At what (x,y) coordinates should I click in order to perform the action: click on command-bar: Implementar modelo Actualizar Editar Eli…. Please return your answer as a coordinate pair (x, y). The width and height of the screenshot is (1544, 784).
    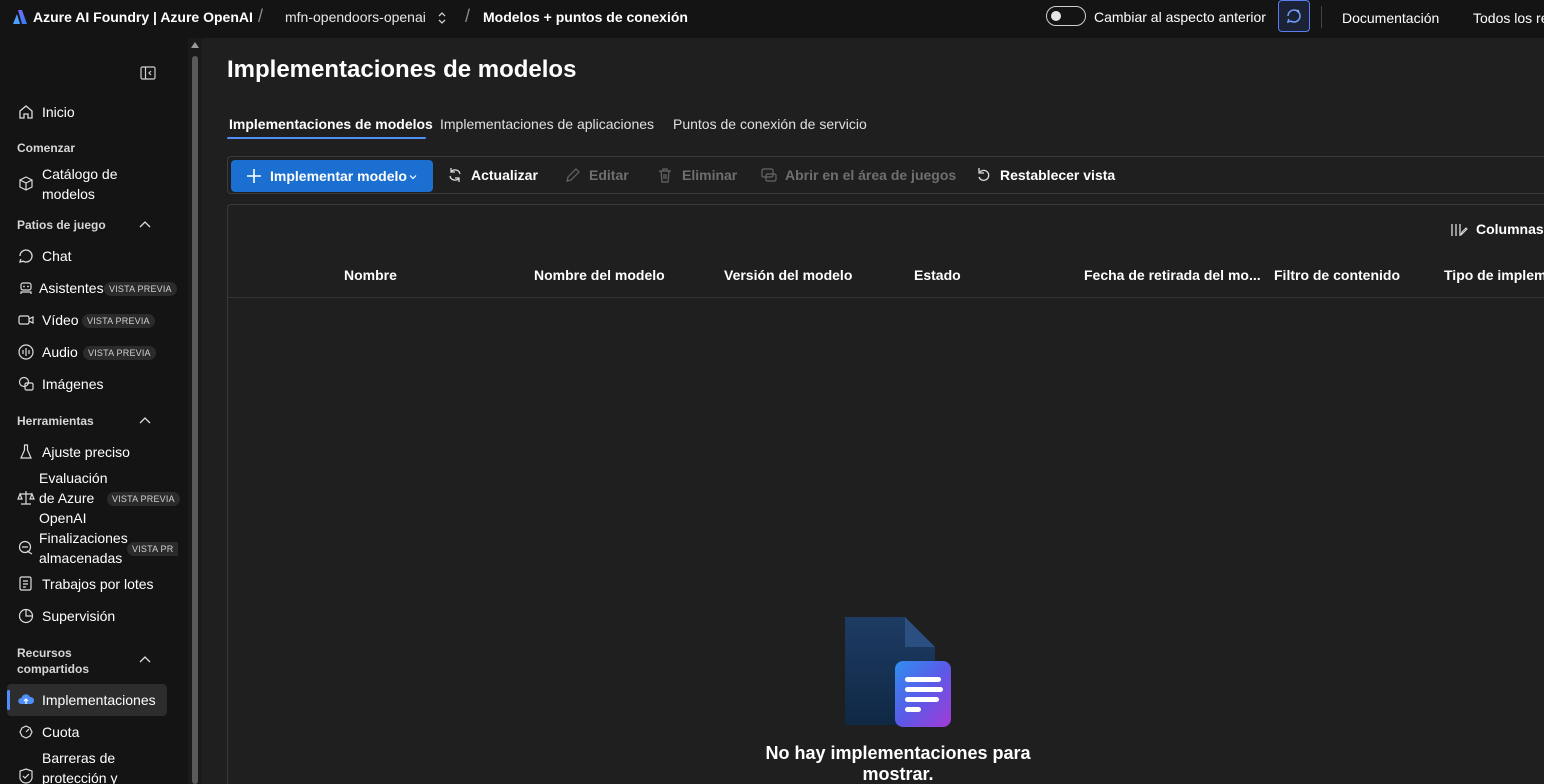
    Looking at the image, I should click on (885, 175).